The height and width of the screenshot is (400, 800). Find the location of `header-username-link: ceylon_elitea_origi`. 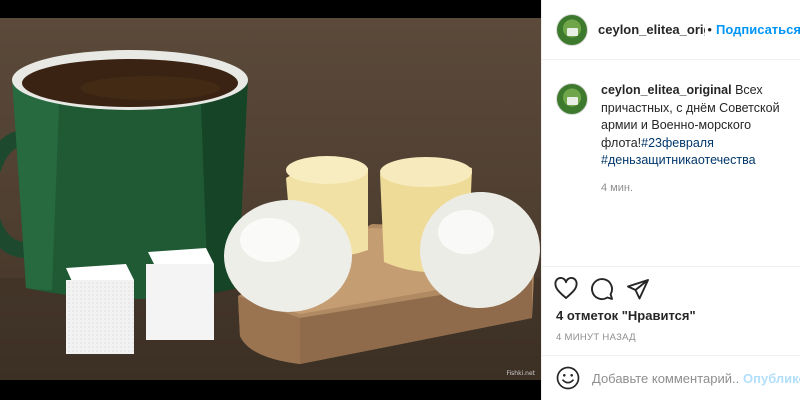

header-username-link: ceylon_elitea_origi is located at coordinates (651, 29).